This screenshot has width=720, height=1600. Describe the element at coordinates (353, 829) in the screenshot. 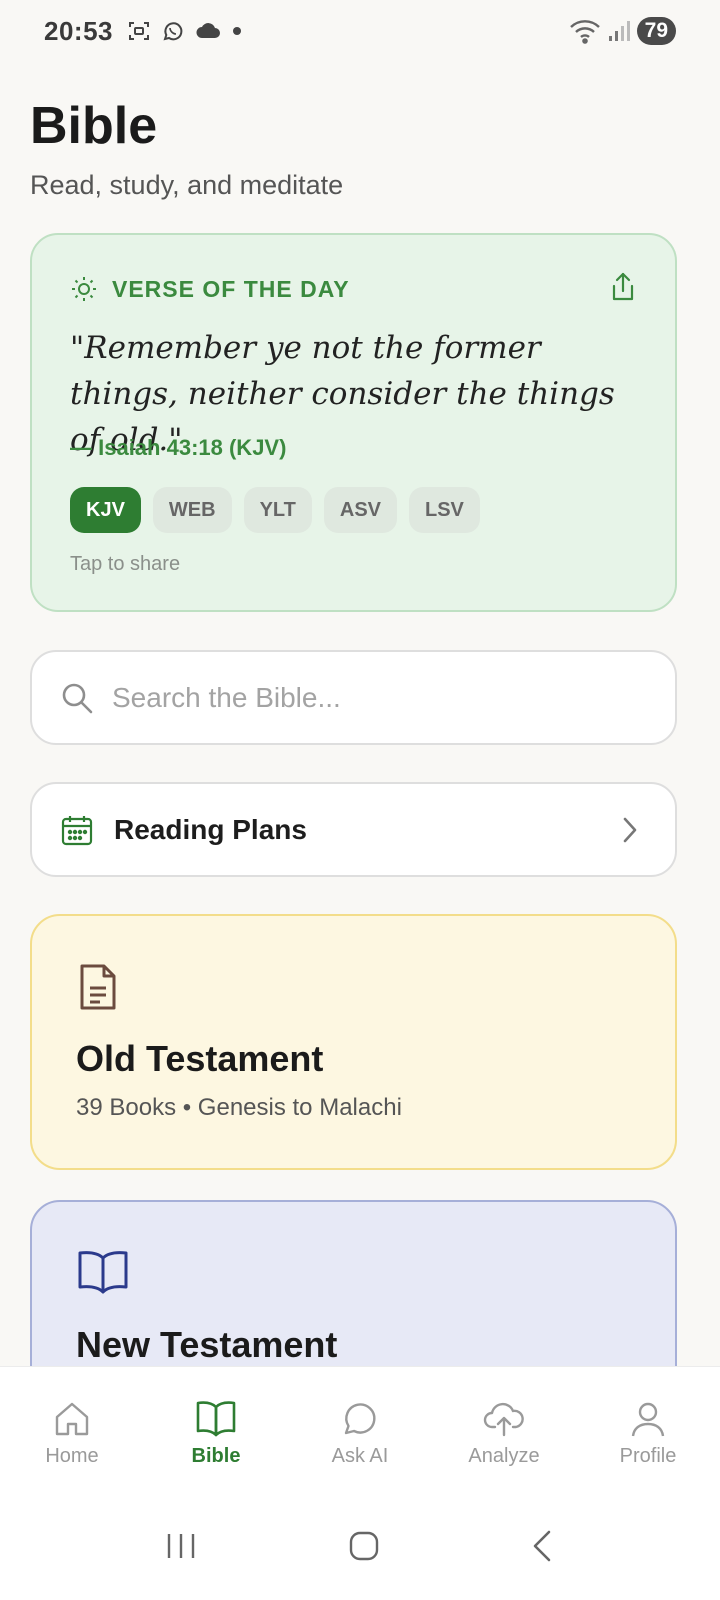

I see `reading-plans-button: Reading Plans` at that location.